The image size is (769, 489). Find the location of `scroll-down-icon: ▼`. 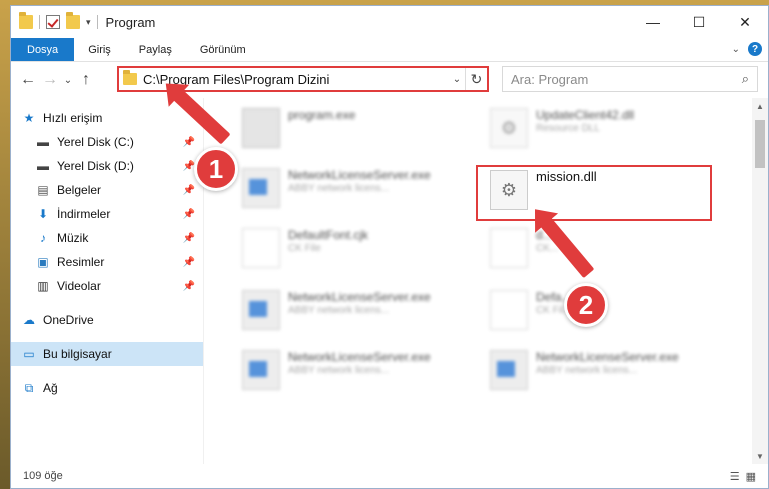

scroll-down-icon: ▼ is located at coordinates (760, 456).